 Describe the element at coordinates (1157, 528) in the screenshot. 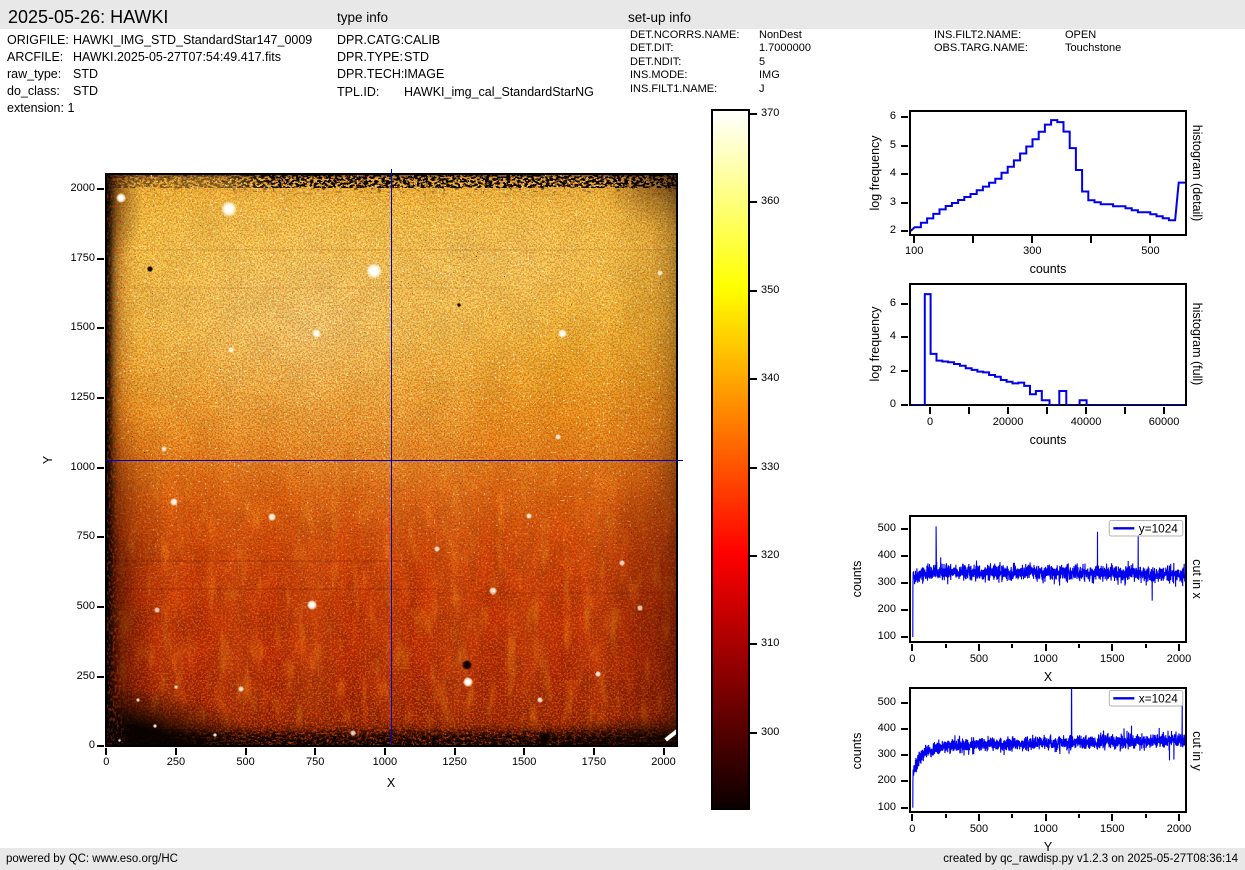

I see `svg-text: y=1024` at that location.